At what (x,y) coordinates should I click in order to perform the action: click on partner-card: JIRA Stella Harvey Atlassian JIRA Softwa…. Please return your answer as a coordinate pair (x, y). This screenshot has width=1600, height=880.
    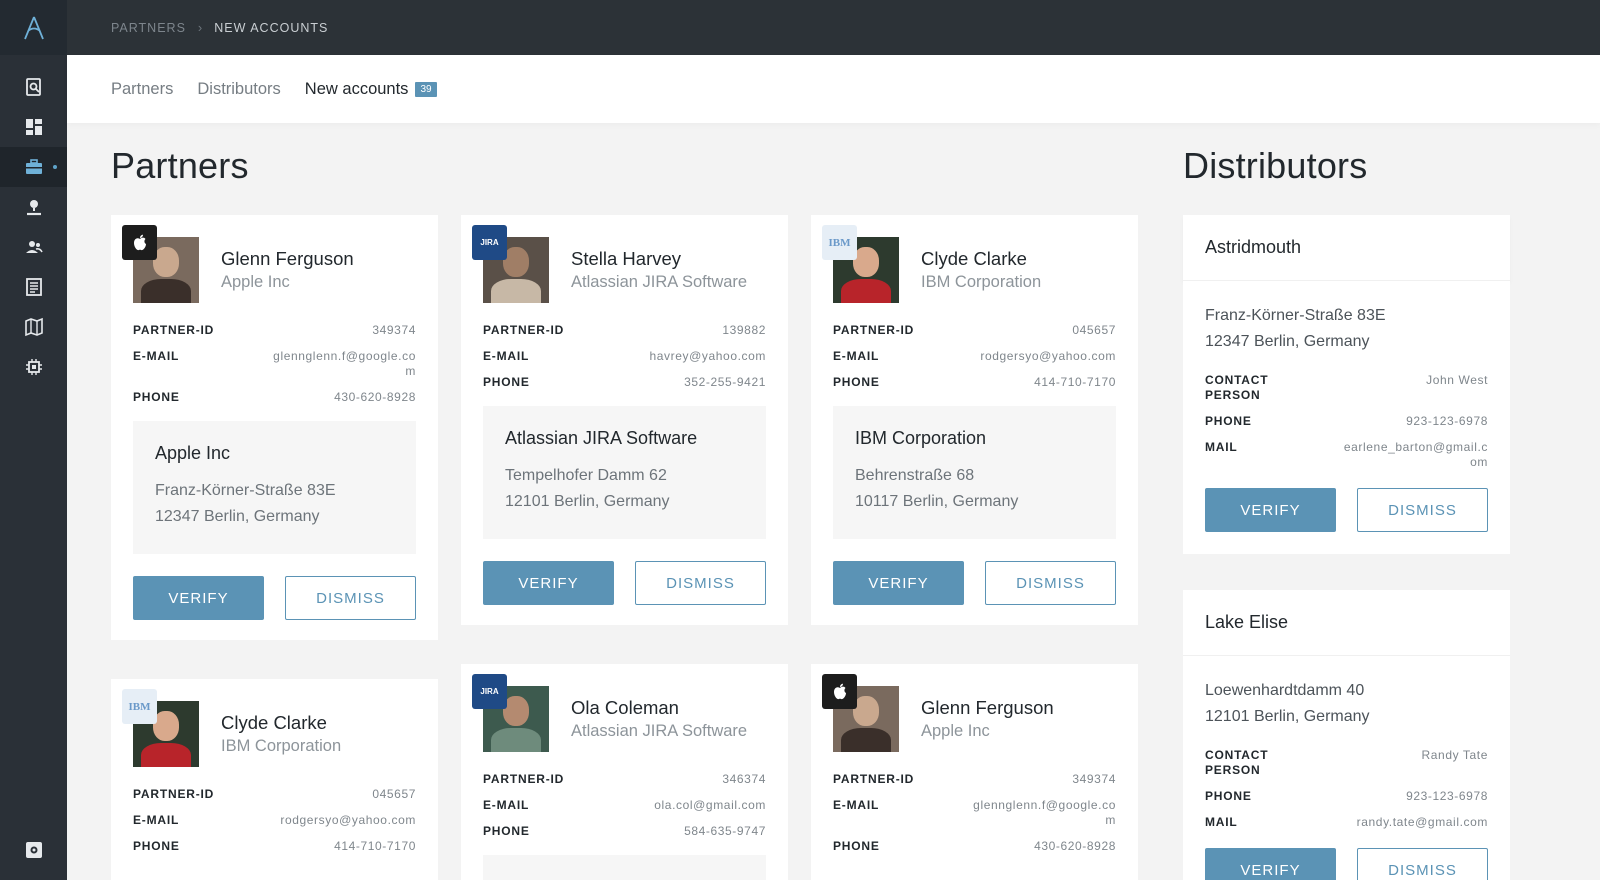
    Looking at the image, I should click on (624, 420).